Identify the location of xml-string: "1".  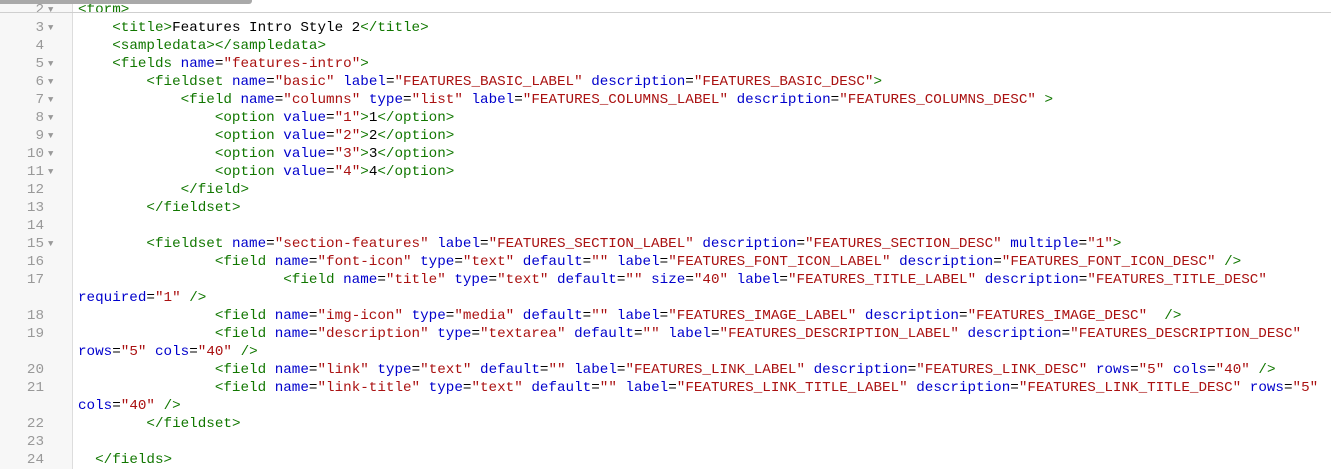
(167, 298).